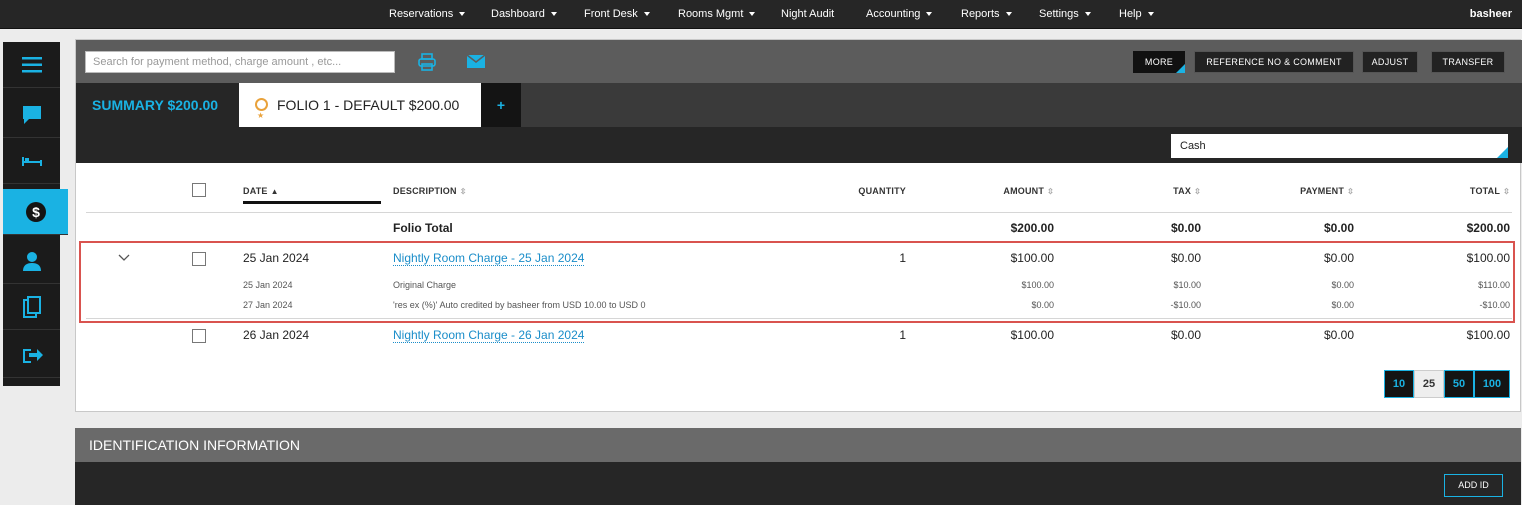 The width and height of the screenshot is (1522, 505). What do you see at coordinates (425, 285) in the screenshot?
I see `detail-description: Original Charge` at bounding box center [425, 285].